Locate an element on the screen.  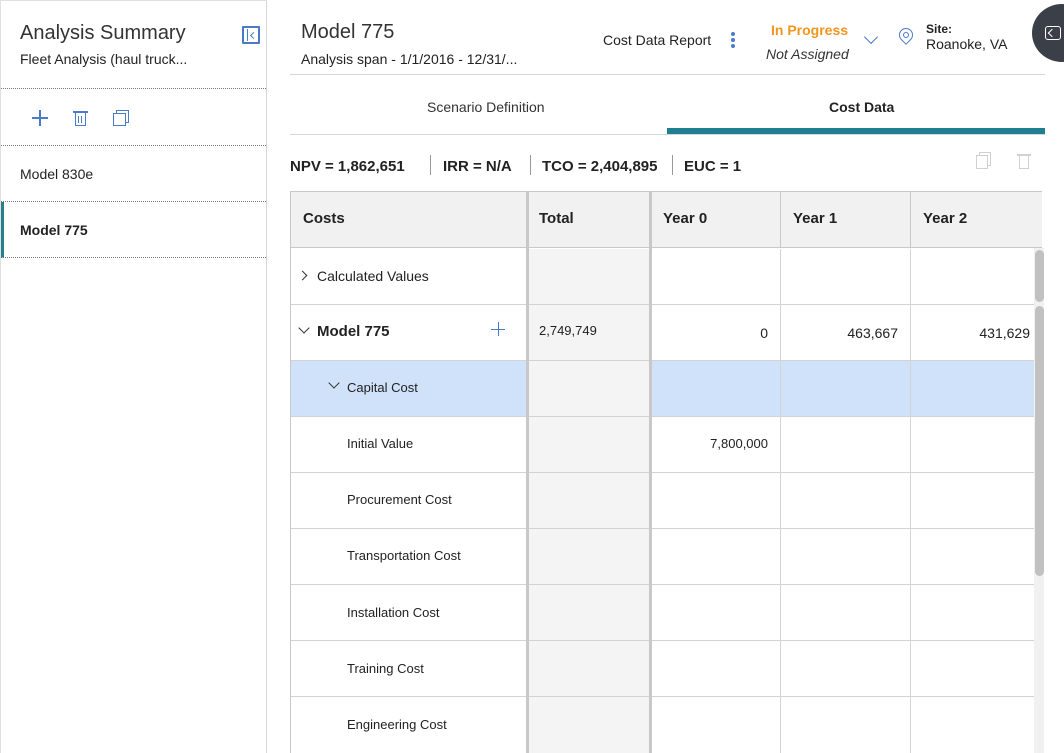
copy-icon-disabled is located at coordinates (983, 160).